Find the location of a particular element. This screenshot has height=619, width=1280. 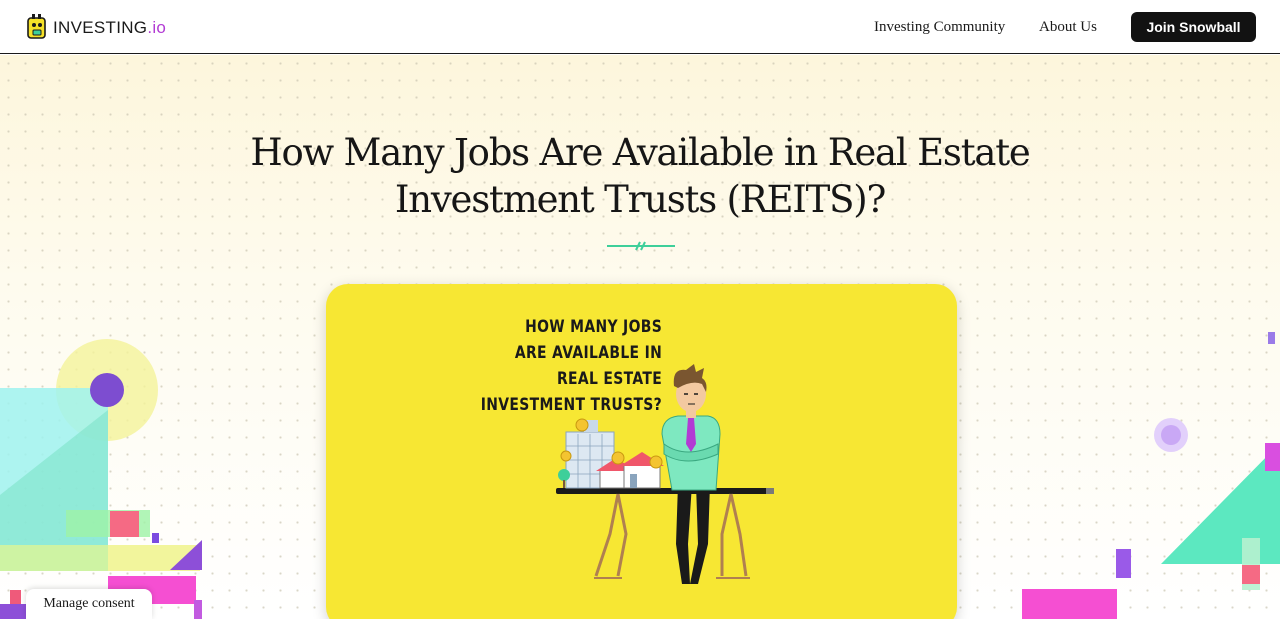

investing-logo-icon is located at coordinates (36, 26).